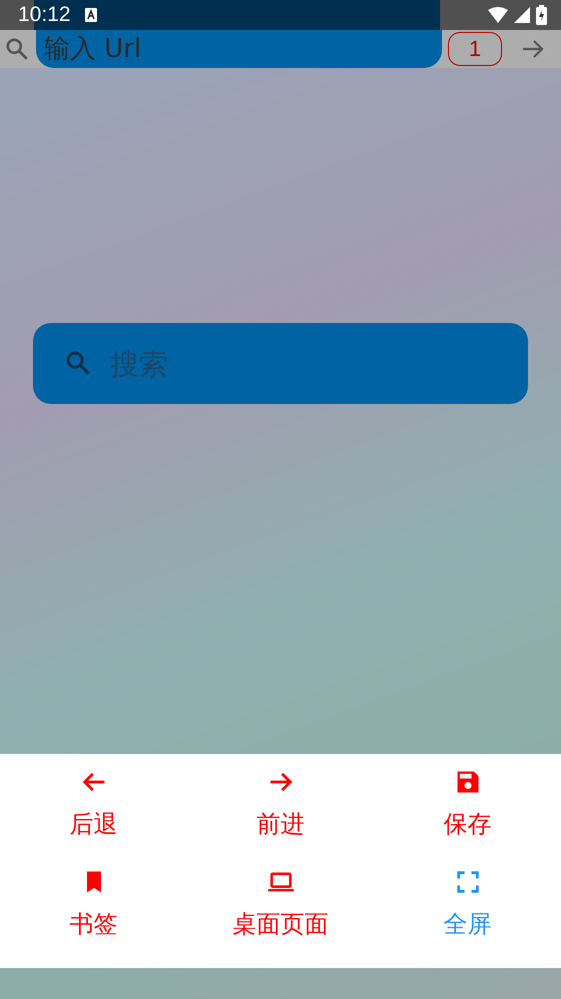 The height and width of the screenshot is (999, 561). I want to click on menu-item: 全屏, so click(468, 924).